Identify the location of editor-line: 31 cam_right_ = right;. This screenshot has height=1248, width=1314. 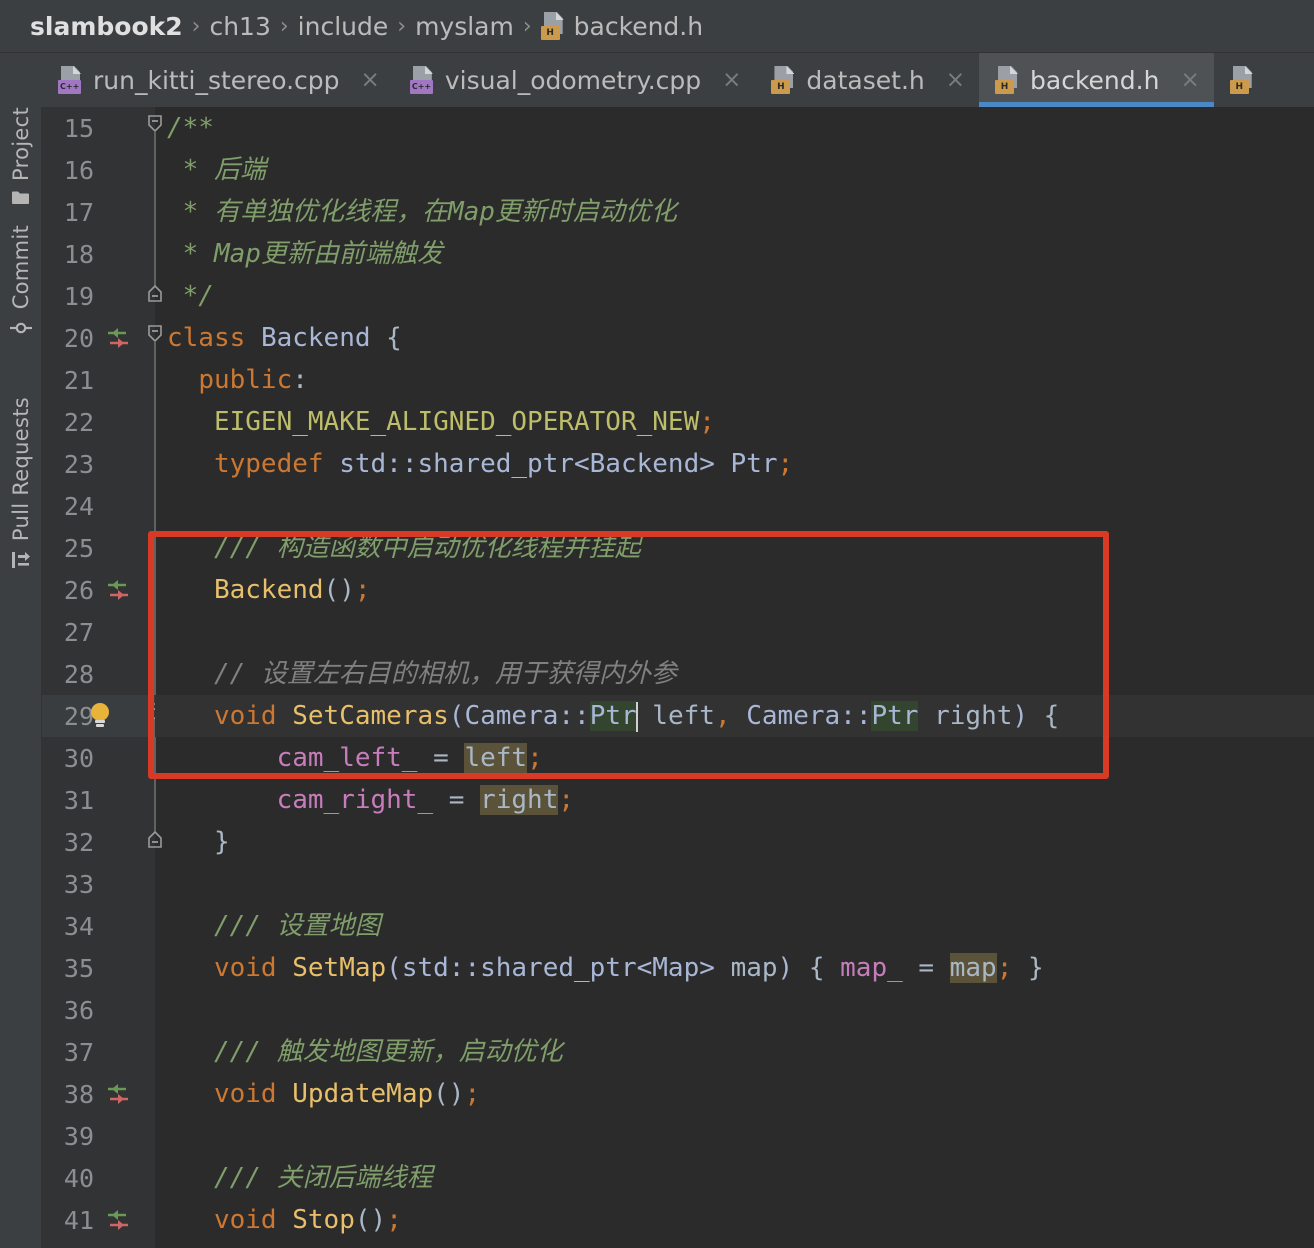
(678, 800).